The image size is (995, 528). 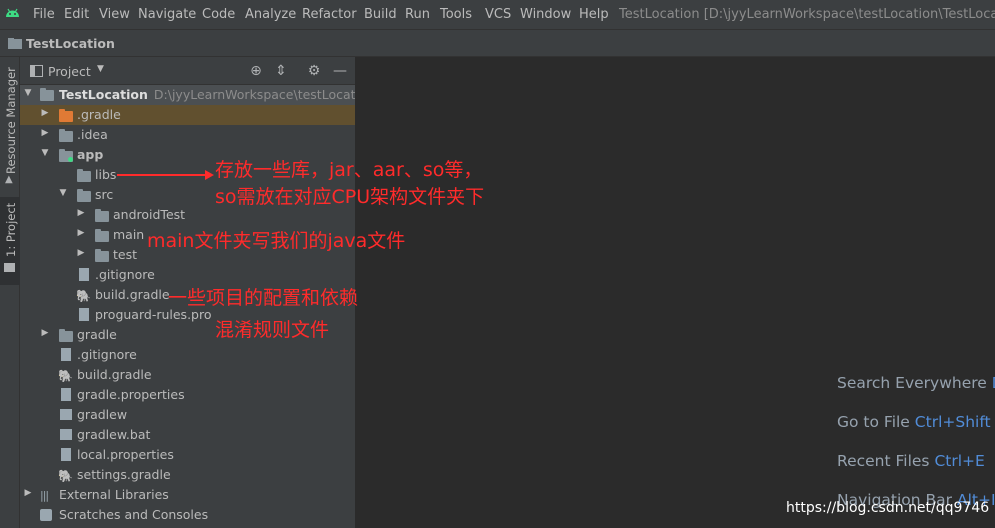 What do you see at coordinates (187, 115) in the screenshot?
I see `tree-row-dot-gradle: ▶ .gradle` at bounding box center [187, 115].